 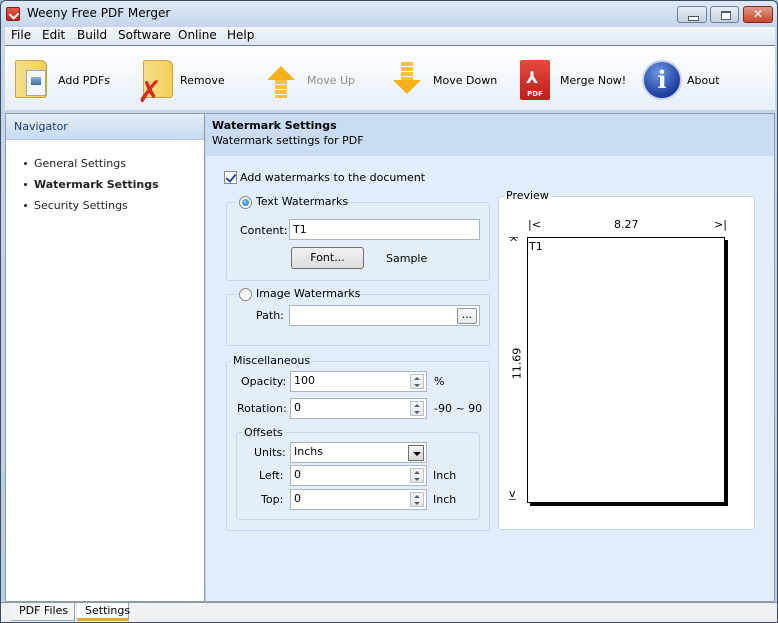 What do you see at coordinates (99, 13) in the screenshot?
I see `window-title: Weeny Free PDF Merger` at bounding box center [99, 13].